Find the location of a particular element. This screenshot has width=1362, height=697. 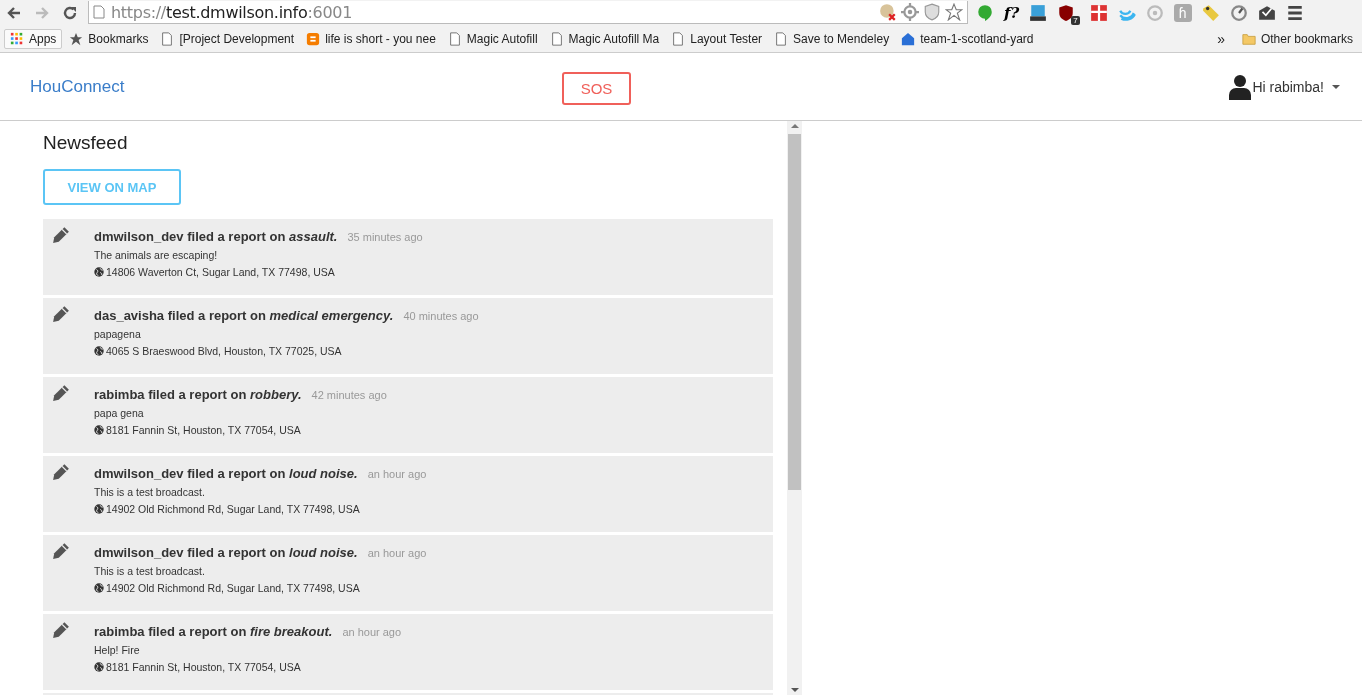

scroll-down-icon is located at coordinates (794, 690).